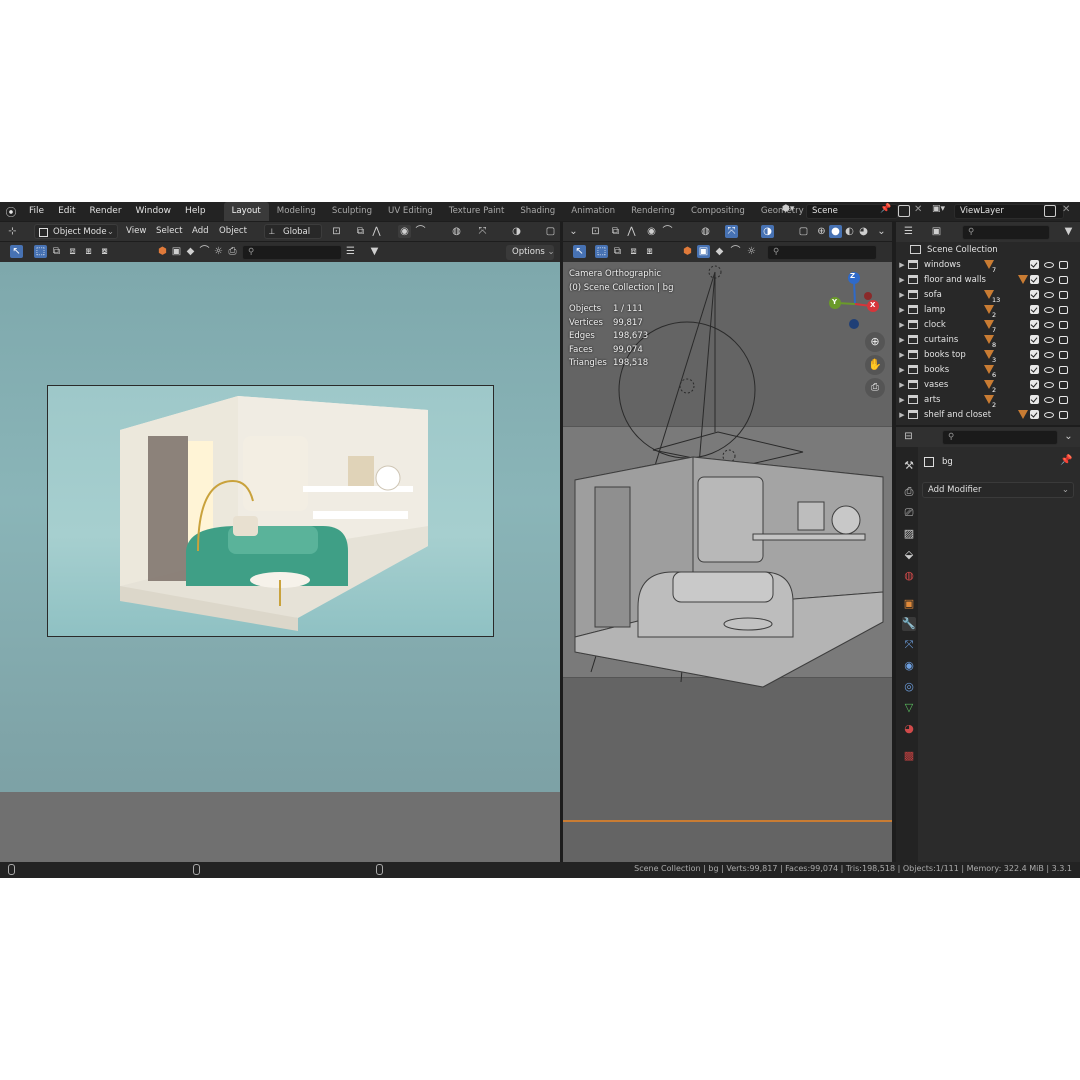 The width and height of the screenshot is (1080, 1080). Describe the element at coordinates (482, 231) in the screenshot. I see `gizmo-icon: ⤧` at that location.